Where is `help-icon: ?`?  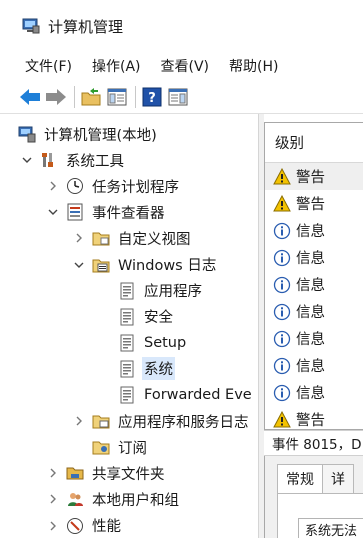 help-icon: ? is located at coordinates (152, 96).